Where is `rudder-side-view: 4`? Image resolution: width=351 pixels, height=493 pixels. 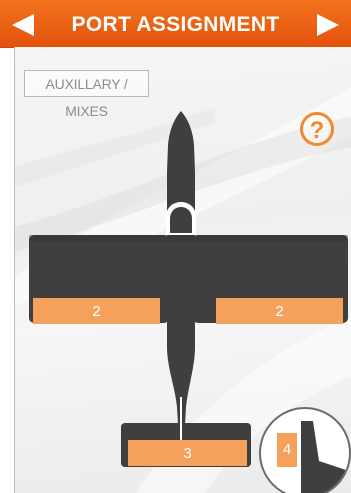 rudder-side-view: 4 is located at coordinates (305, 450).